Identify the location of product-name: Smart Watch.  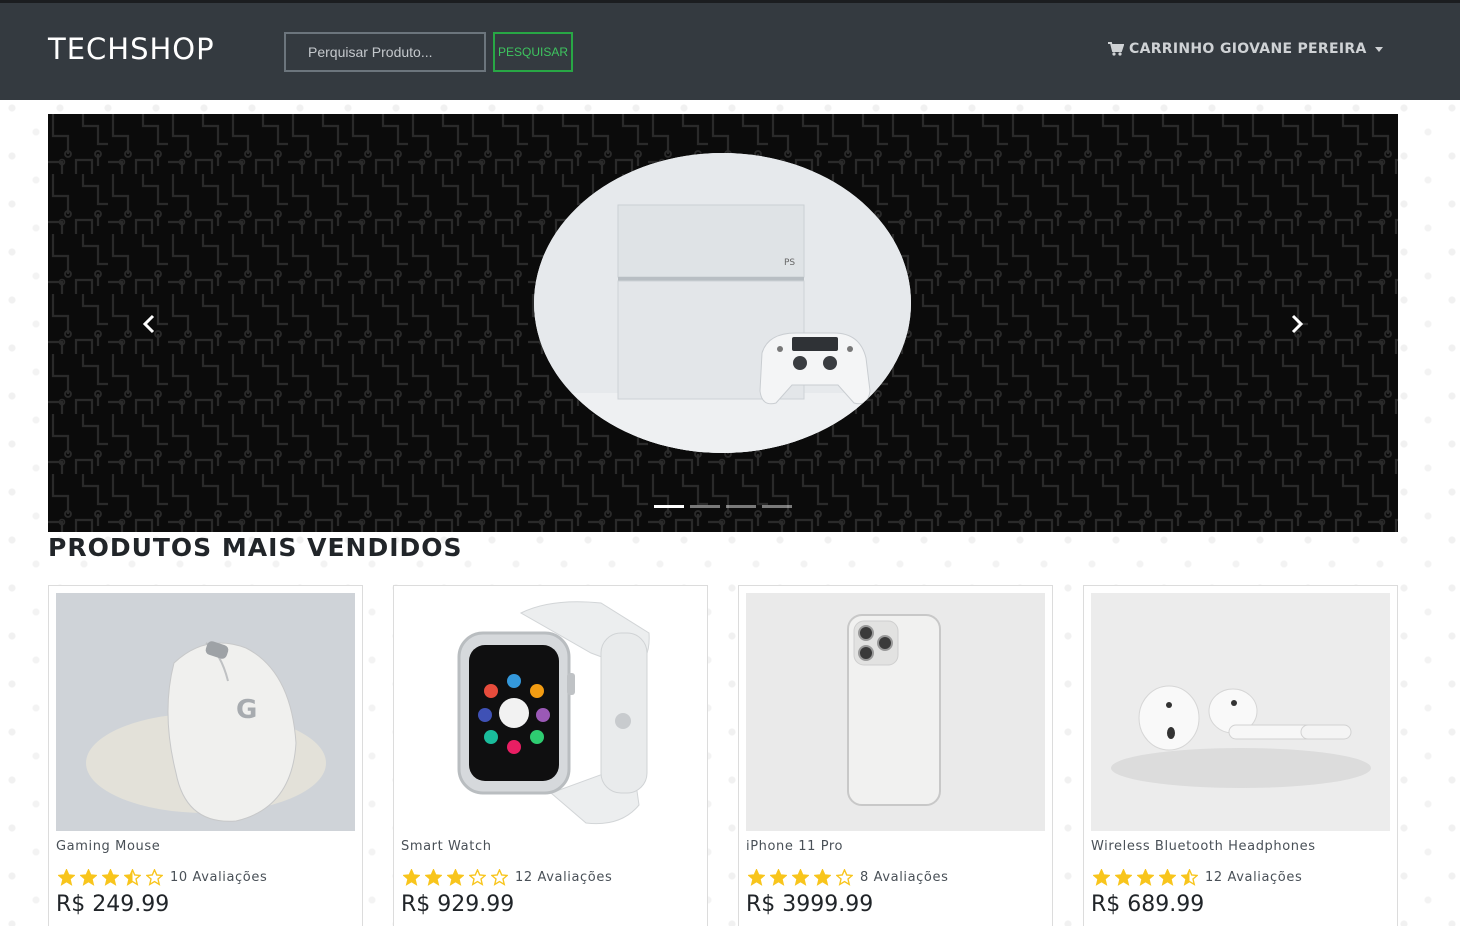
(446, 846).